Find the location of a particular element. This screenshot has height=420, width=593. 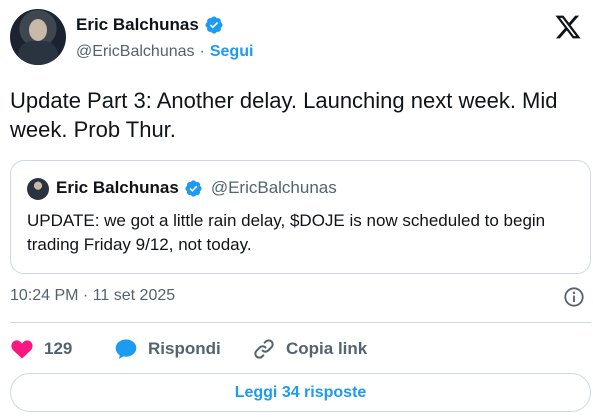

quoted-author-row: Eric Balchunas @EricBalchunas is located at coordinates (196, 188).